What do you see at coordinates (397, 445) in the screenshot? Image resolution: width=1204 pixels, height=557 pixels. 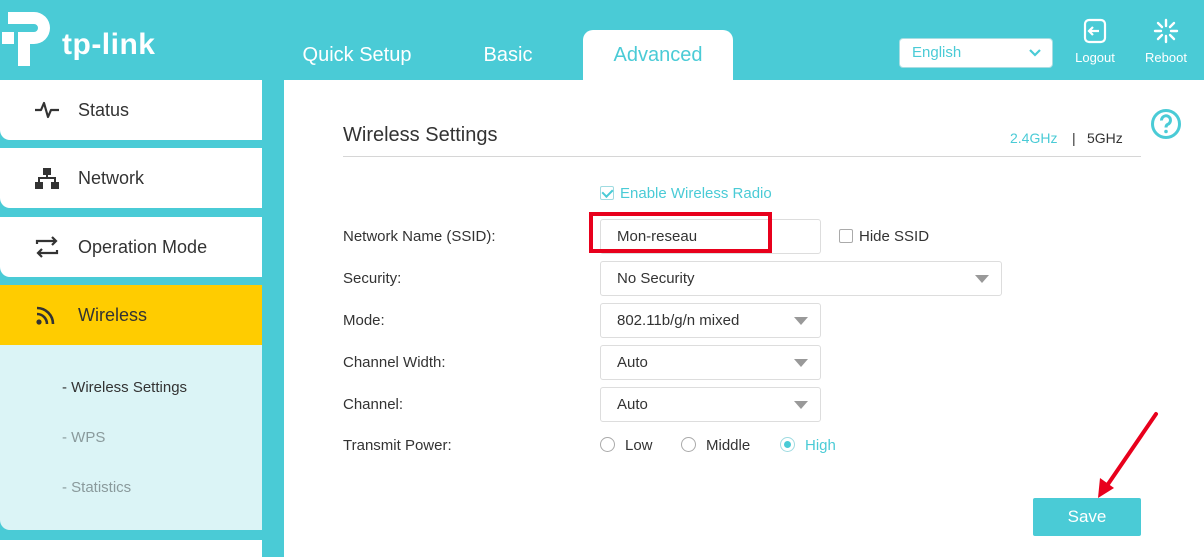 I see `transmit-power-label: Transmit Power:` at bounding box center [397, 445].